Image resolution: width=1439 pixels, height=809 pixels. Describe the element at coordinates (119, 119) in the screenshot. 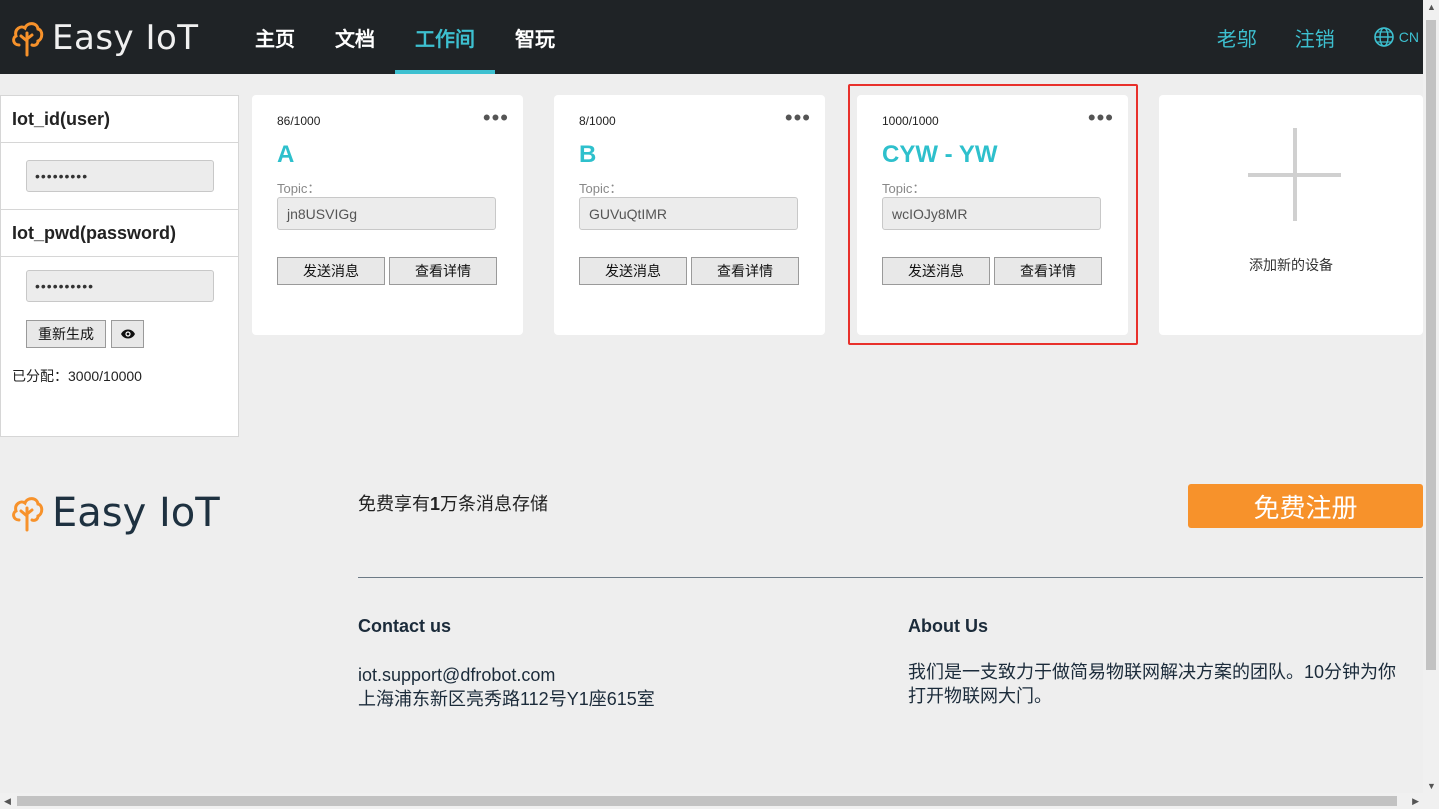

I see `iot-id-label: Iot_id(user)` at that location.